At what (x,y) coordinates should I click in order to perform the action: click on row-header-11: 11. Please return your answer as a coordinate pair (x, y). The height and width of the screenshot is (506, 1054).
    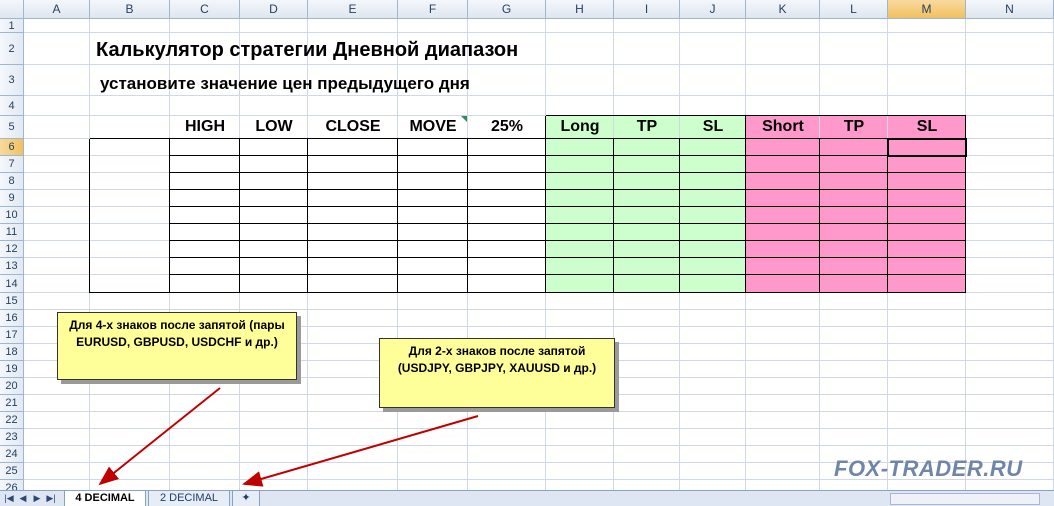
    Looking at the image, I should click on (12, 232).